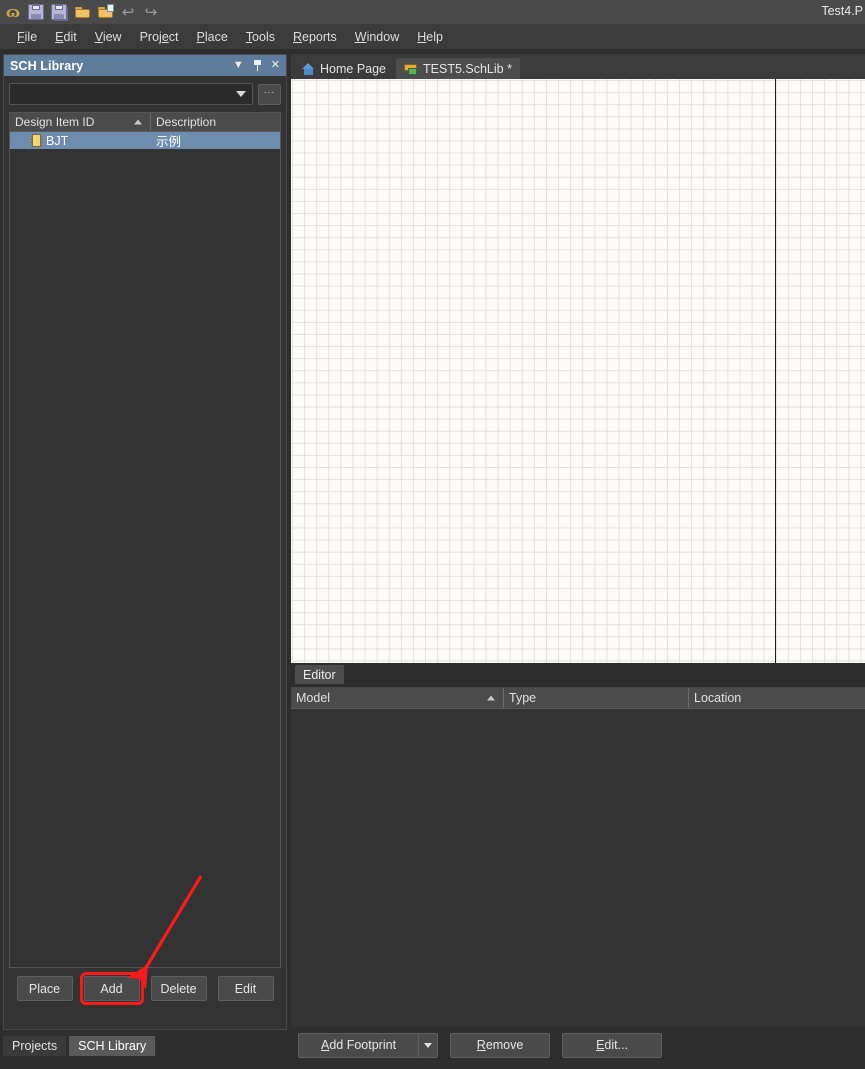 This screenshot has width=865, height=1069. I want to click on panel-menu-dropdown-icon: ▼, so click(238, 65).